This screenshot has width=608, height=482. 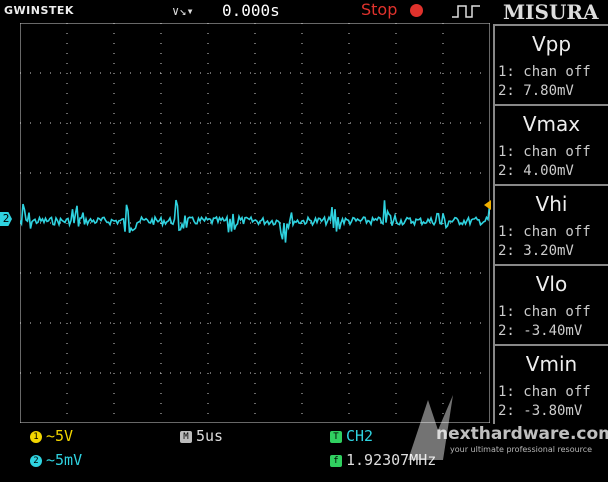 I want to click on run-state: Stop, so click(x=379, y=9).